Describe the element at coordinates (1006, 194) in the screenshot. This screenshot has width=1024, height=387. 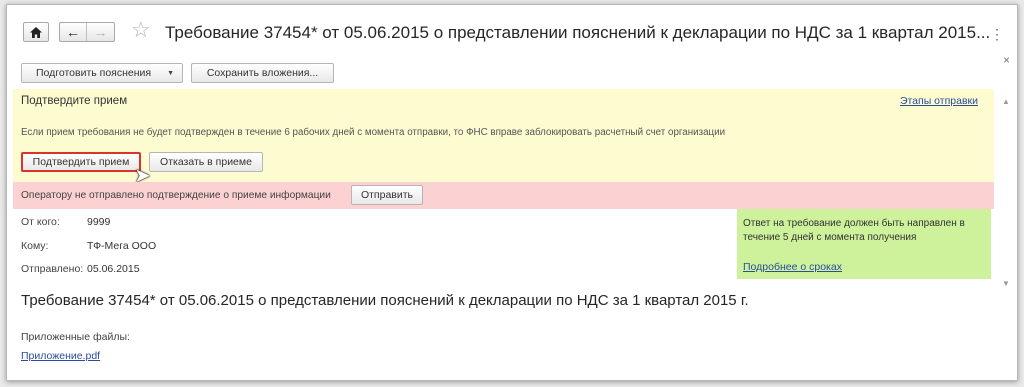
I see `scrollbar: ▲ ▼` at that location.